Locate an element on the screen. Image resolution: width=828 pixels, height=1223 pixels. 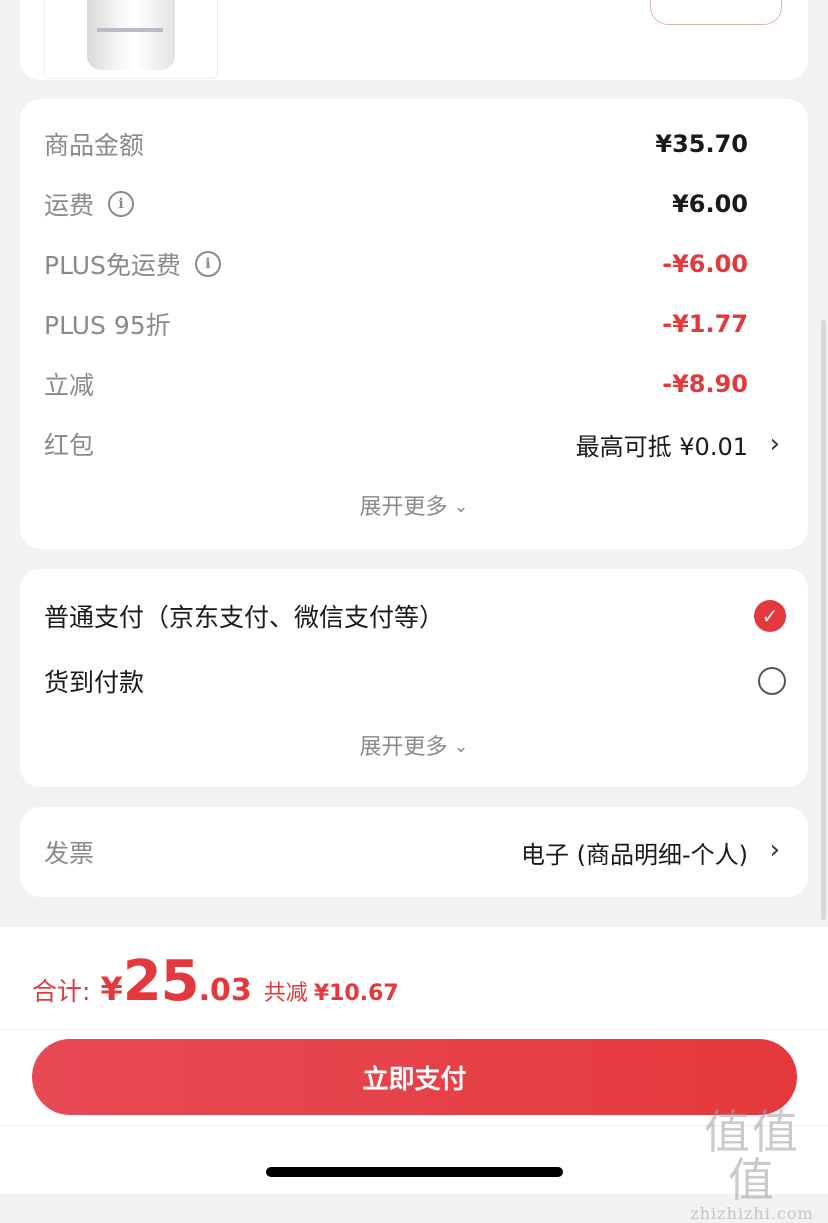
total-line: 合计: ¥ 25 .03 共减 ¥10.67 is located at coordinates (215, 981).